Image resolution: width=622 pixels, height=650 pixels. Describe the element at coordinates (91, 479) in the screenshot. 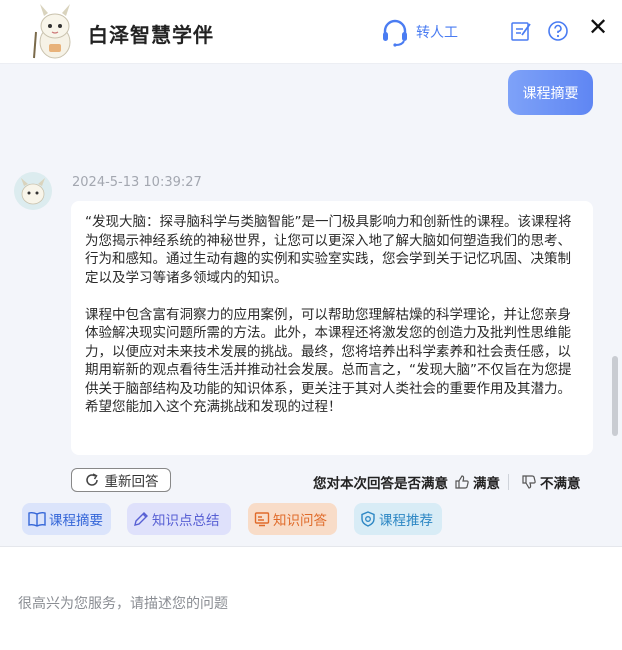

I see `refresh-icon` at that location.